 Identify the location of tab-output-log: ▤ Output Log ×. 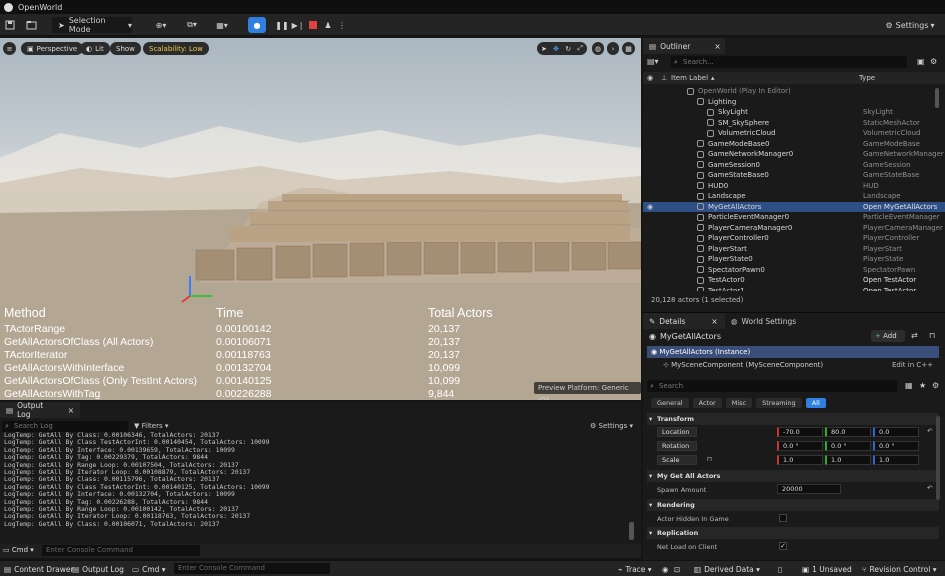
(40, 410).